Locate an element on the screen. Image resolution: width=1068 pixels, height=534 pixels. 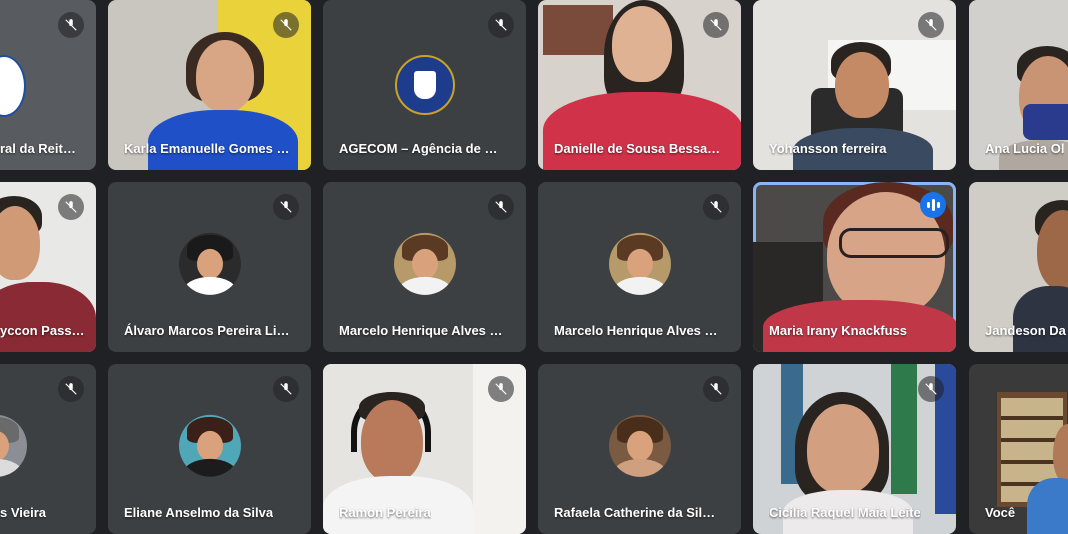
participant-name: Yohansson ferreira is located at coordinates (828, 148).